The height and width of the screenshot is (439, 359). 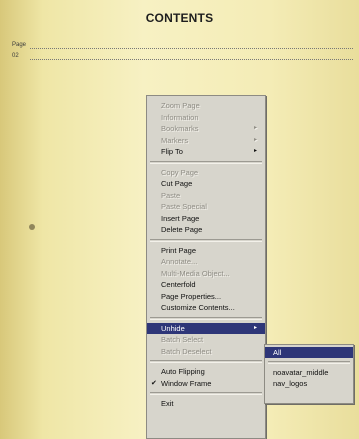 I want to click on menu-item-delete-page: Delete Page, so click(x=206, y=230).